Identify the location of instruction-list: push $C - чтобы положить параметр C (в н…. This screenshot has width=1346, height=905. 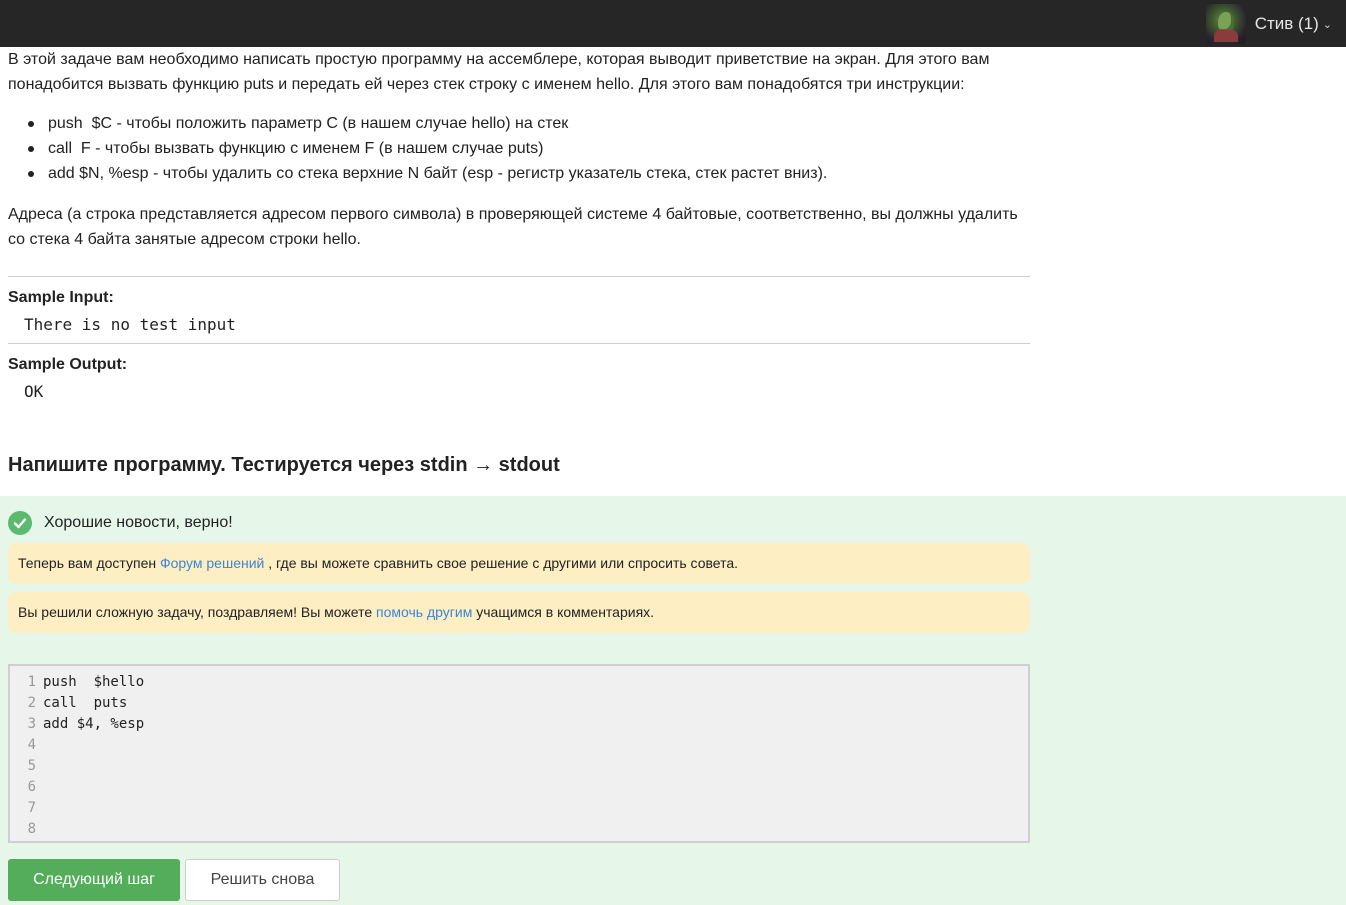
(417, 148).